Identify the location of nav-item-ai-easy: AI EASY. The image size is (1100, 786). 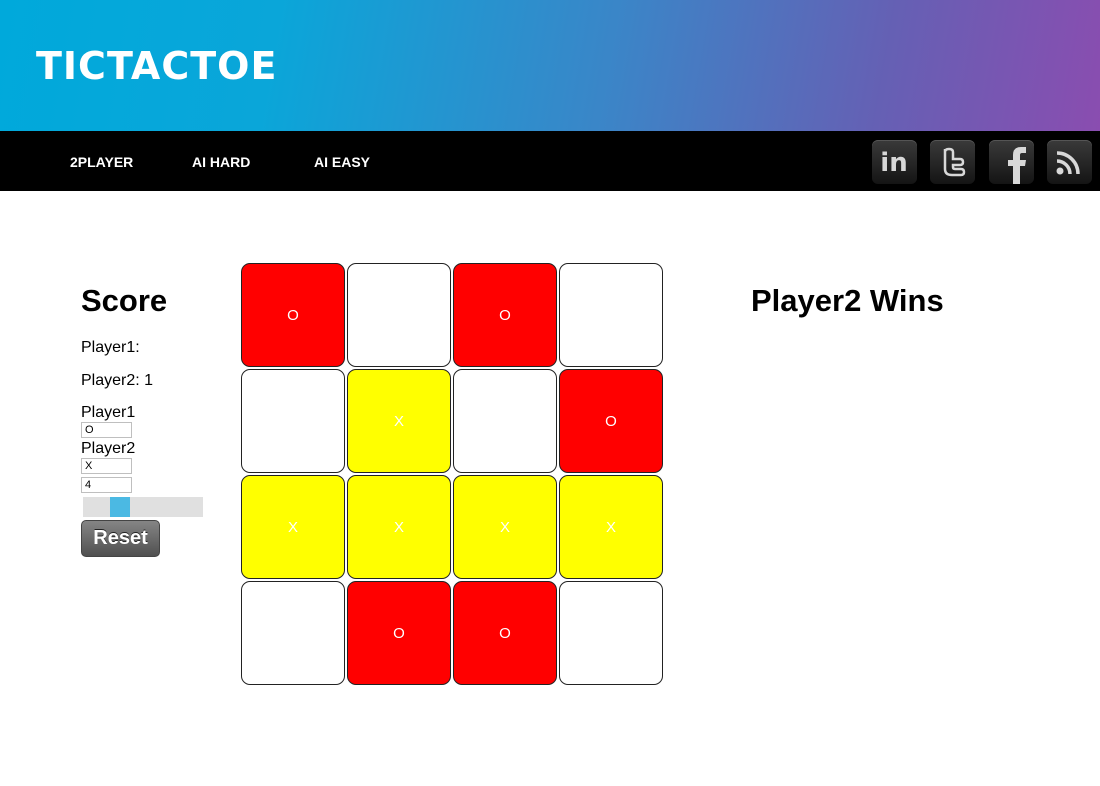
(342, 162).